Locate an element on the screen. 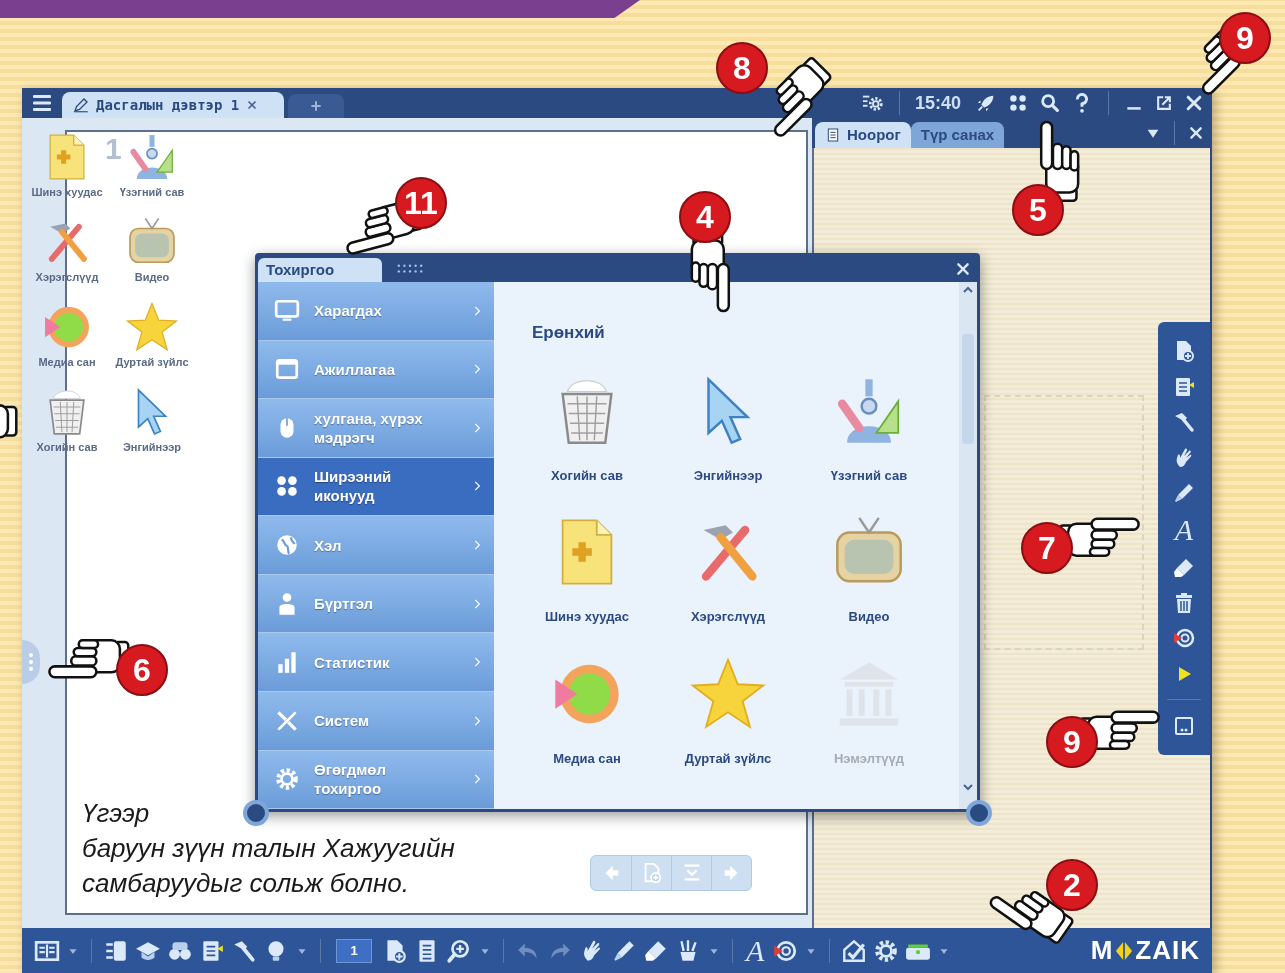  dialog-tab: Тохиргоо is located at coordinates (320, 270).